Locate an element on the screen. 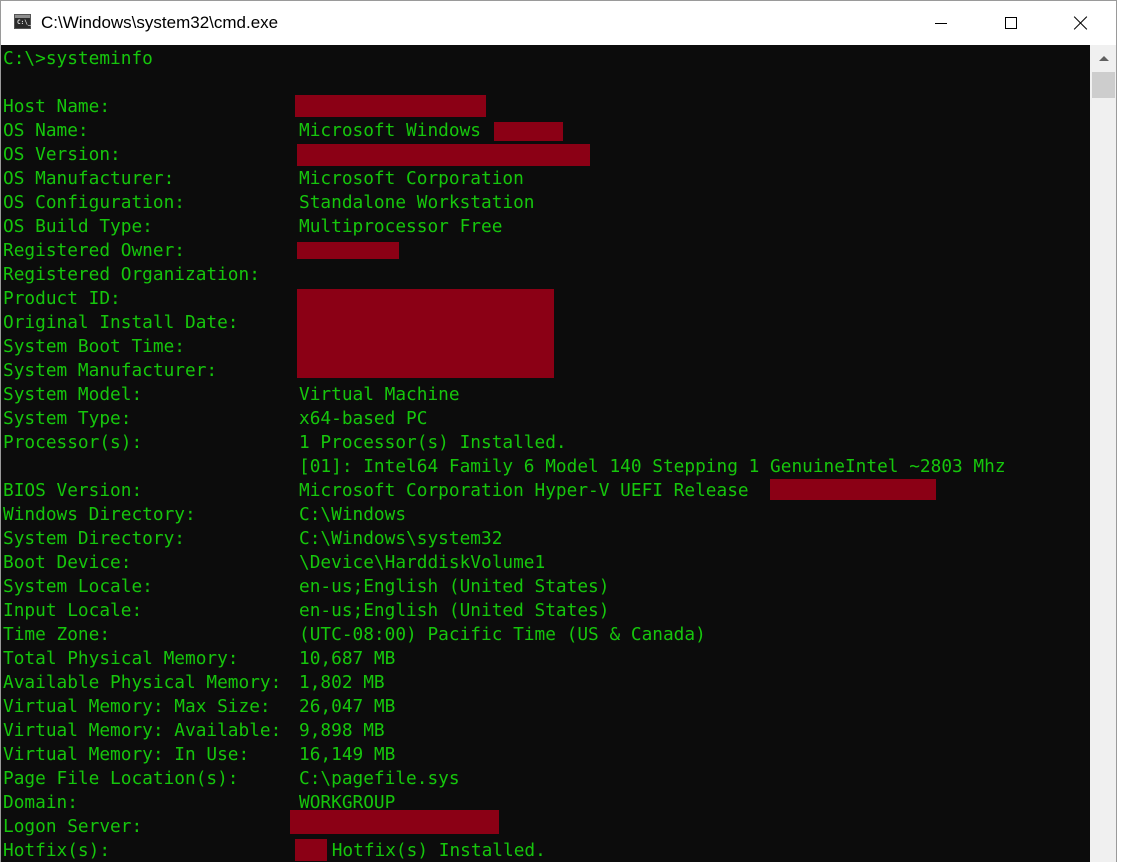  label-domain: Domain: is located at coordinates (40, 802).